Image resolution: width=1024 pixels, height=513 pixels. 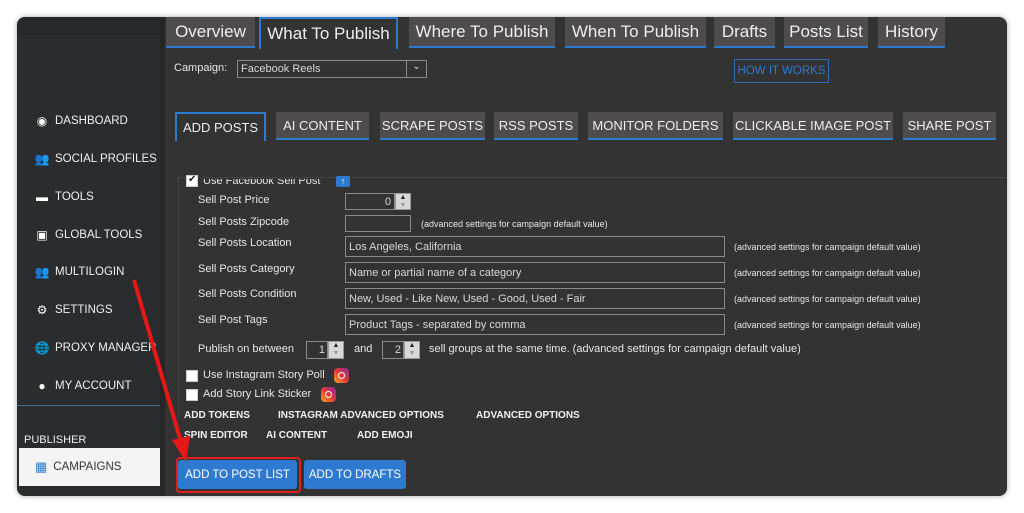 What do you see at coordinates (181, 449) in the screenshot?
I see `arrow-head` at bounding box center [181, 449].